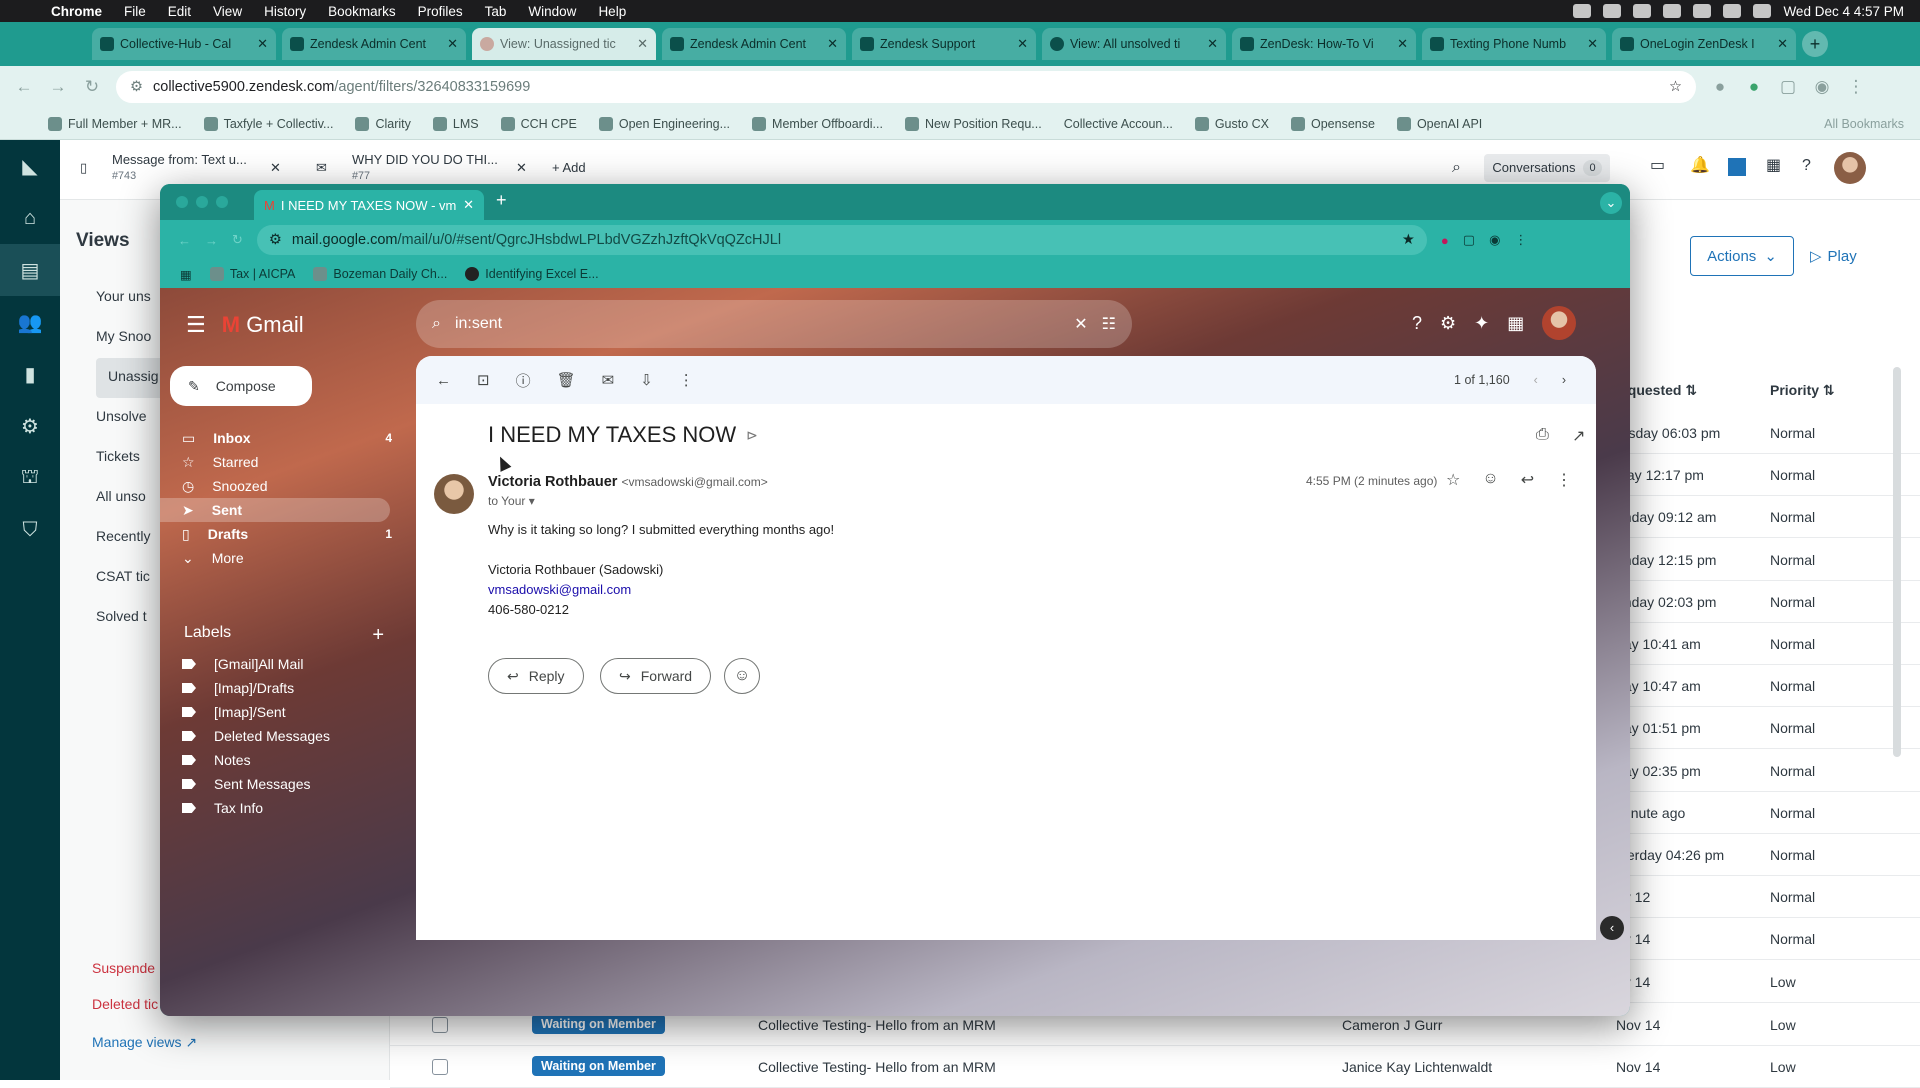 The width and height of the screenshot is (1920, 1088). Describe the element at coordinates (1737, 167) in the screenshot. I see `app-icon` at that location.